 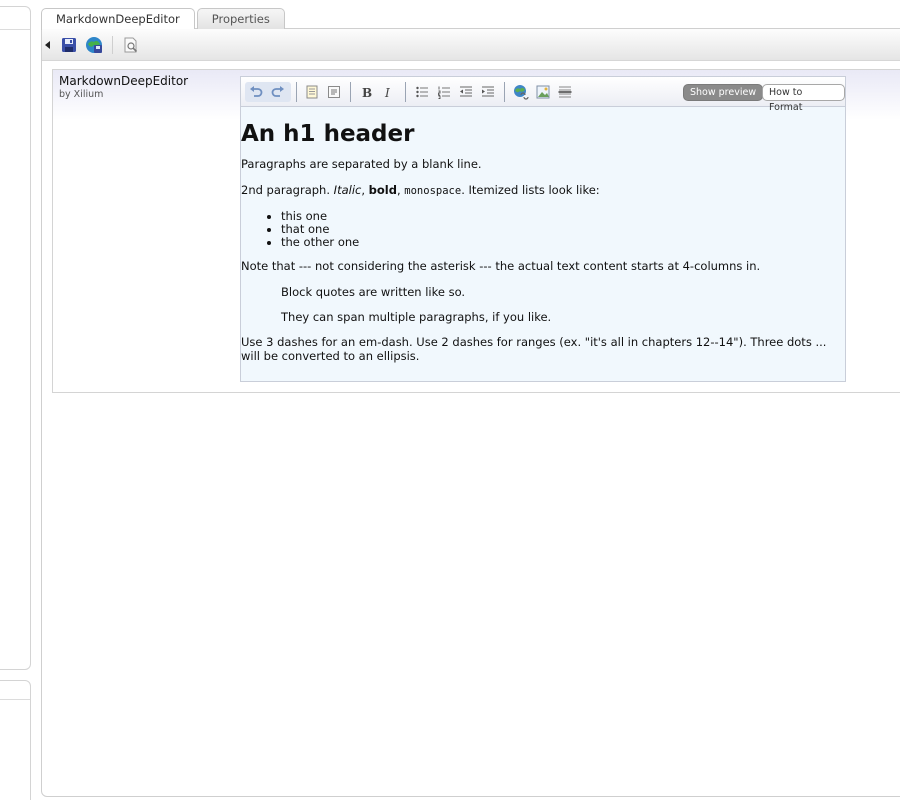 I want to click on italic-text: Italic, so click(x=347, y=190).